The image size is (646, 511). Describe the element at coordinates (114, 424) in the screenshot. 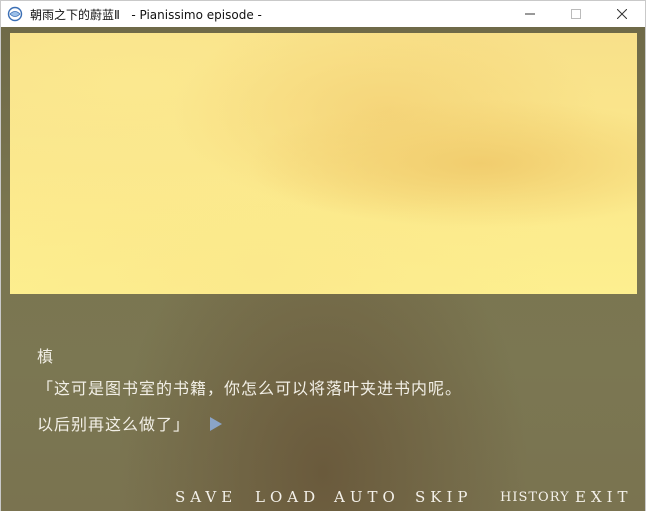

I see `dialogue-text-2: 以后别再这么做了」` at that location.